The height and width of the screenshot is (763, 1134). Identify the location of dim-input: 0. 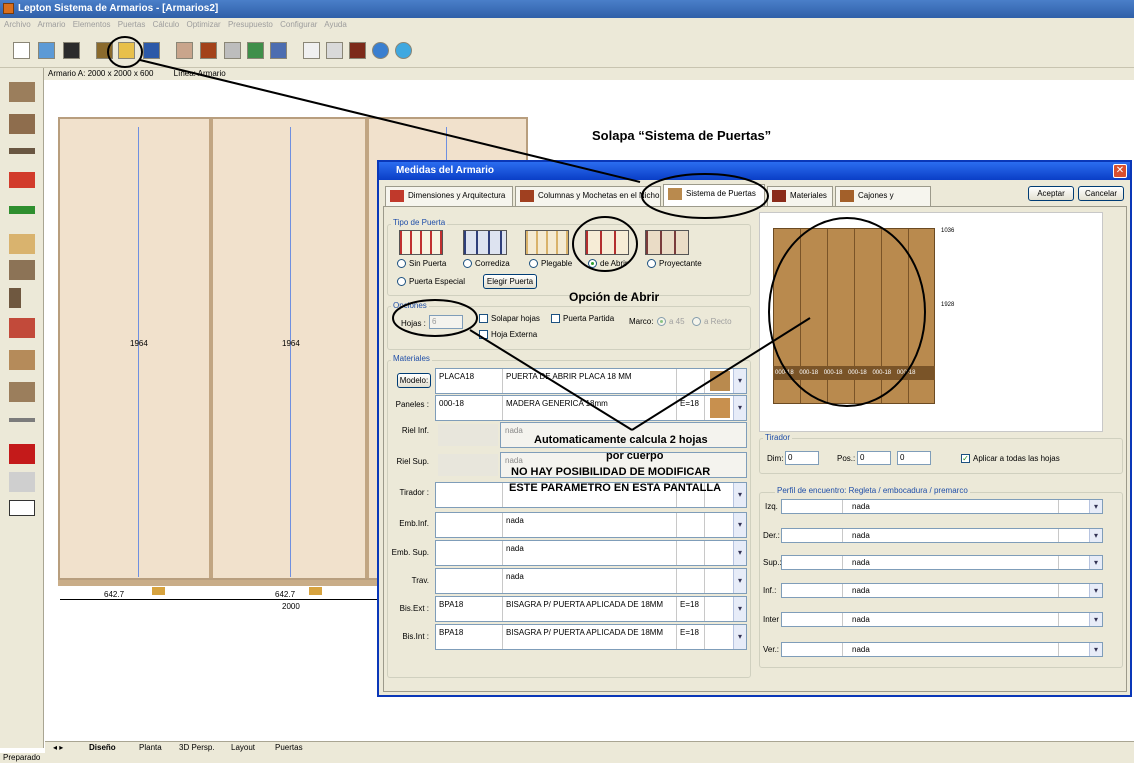
(802, 458).